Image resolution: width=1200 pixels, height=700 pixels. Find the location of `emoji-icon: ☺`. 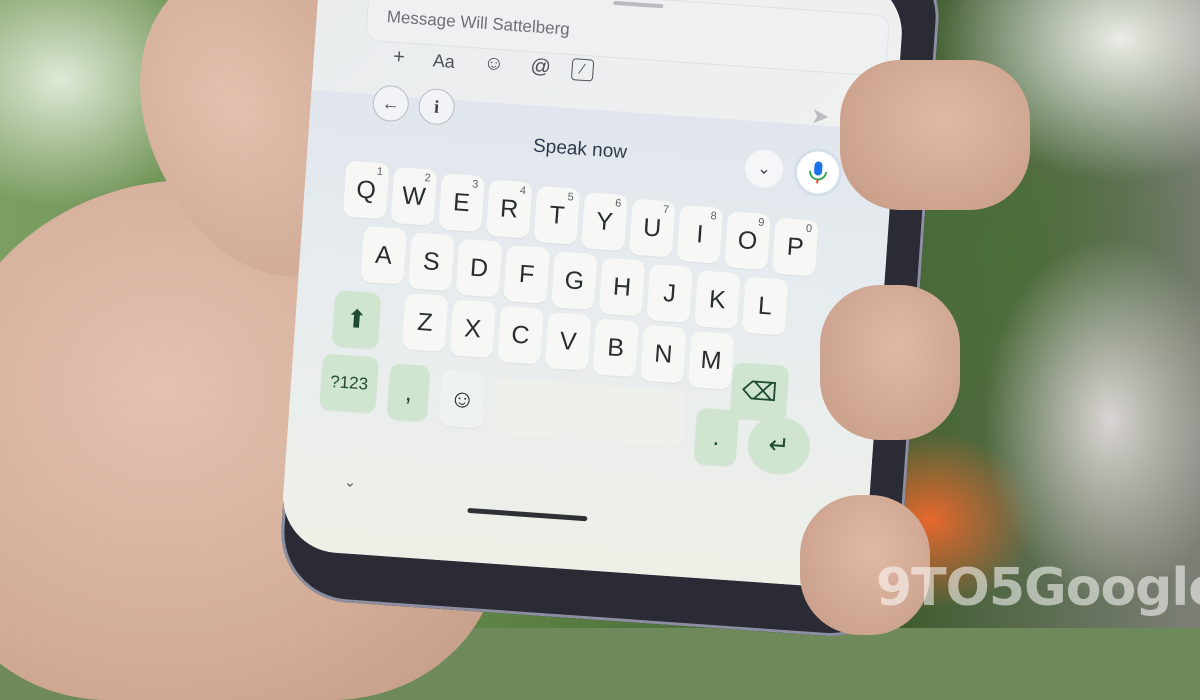

emoji-icon: ☺ is located at coordinates (494, 64).